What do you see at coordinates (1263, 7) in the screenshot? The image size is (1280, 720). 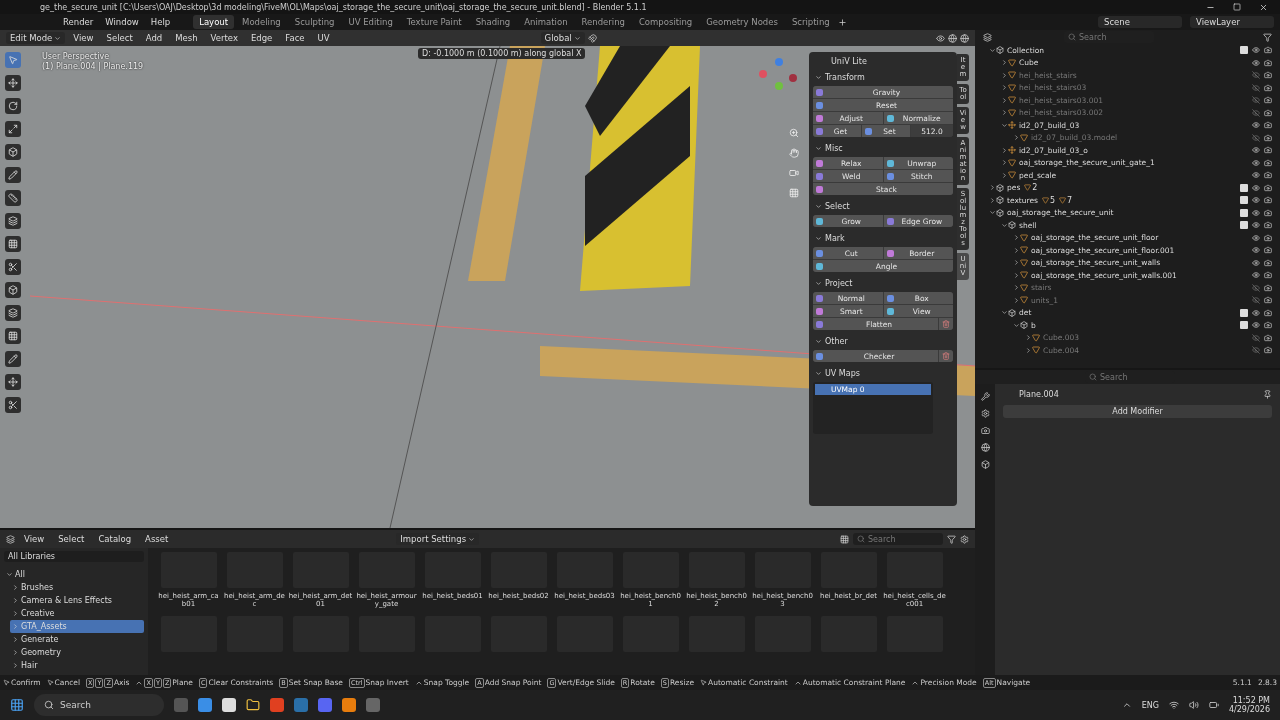 I see `close-icon` at bounding box center [1263, 7].